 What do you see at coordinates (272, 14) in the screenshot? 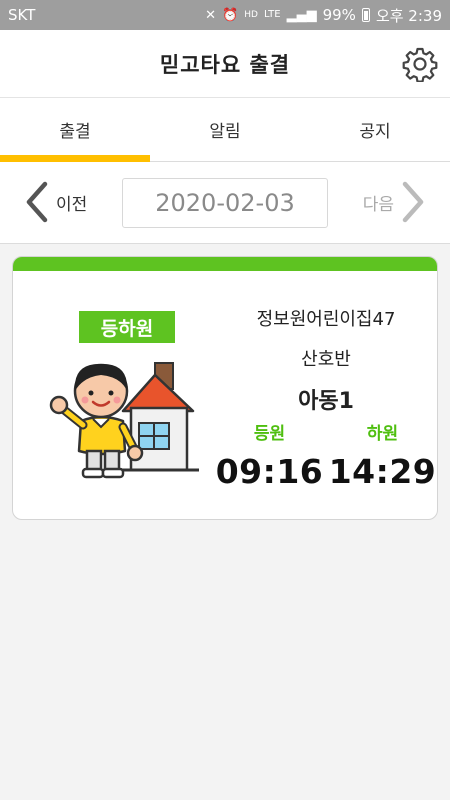
I see `lte-icon: LTE` at bounding box center [272, 14].